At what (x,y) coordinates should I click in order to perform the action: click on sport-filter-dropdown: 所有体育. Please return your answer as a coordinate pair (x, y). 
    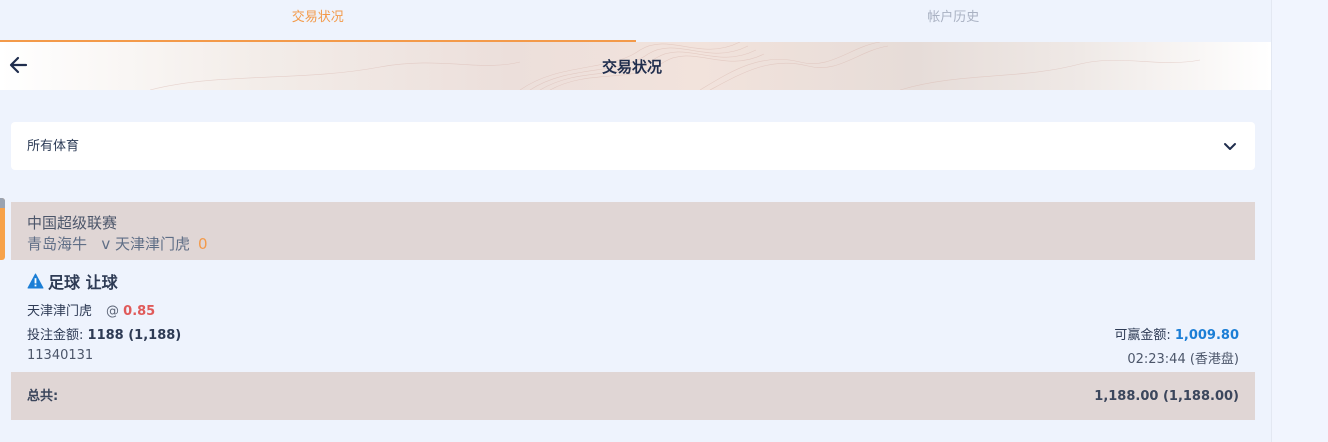
    Looking at the image, I should click on (633, 146).